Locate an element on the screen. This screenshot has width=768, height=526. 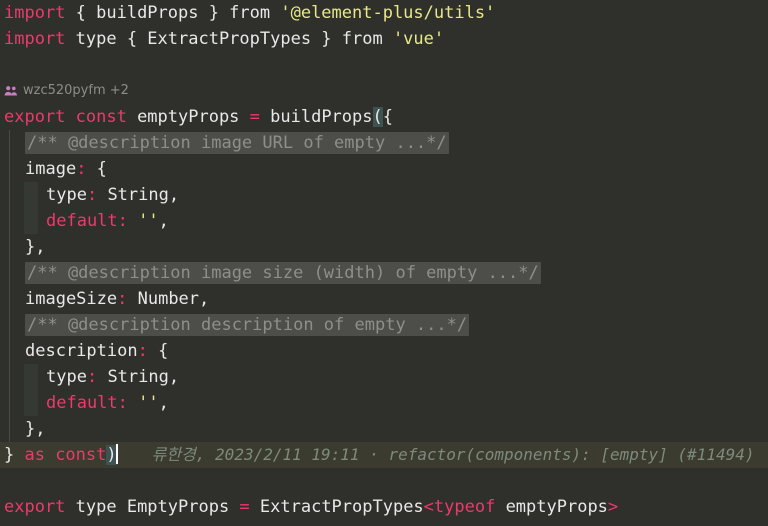
code-line-content: export const emptyProps = buildProps({ is located at coordinates (198, 117).